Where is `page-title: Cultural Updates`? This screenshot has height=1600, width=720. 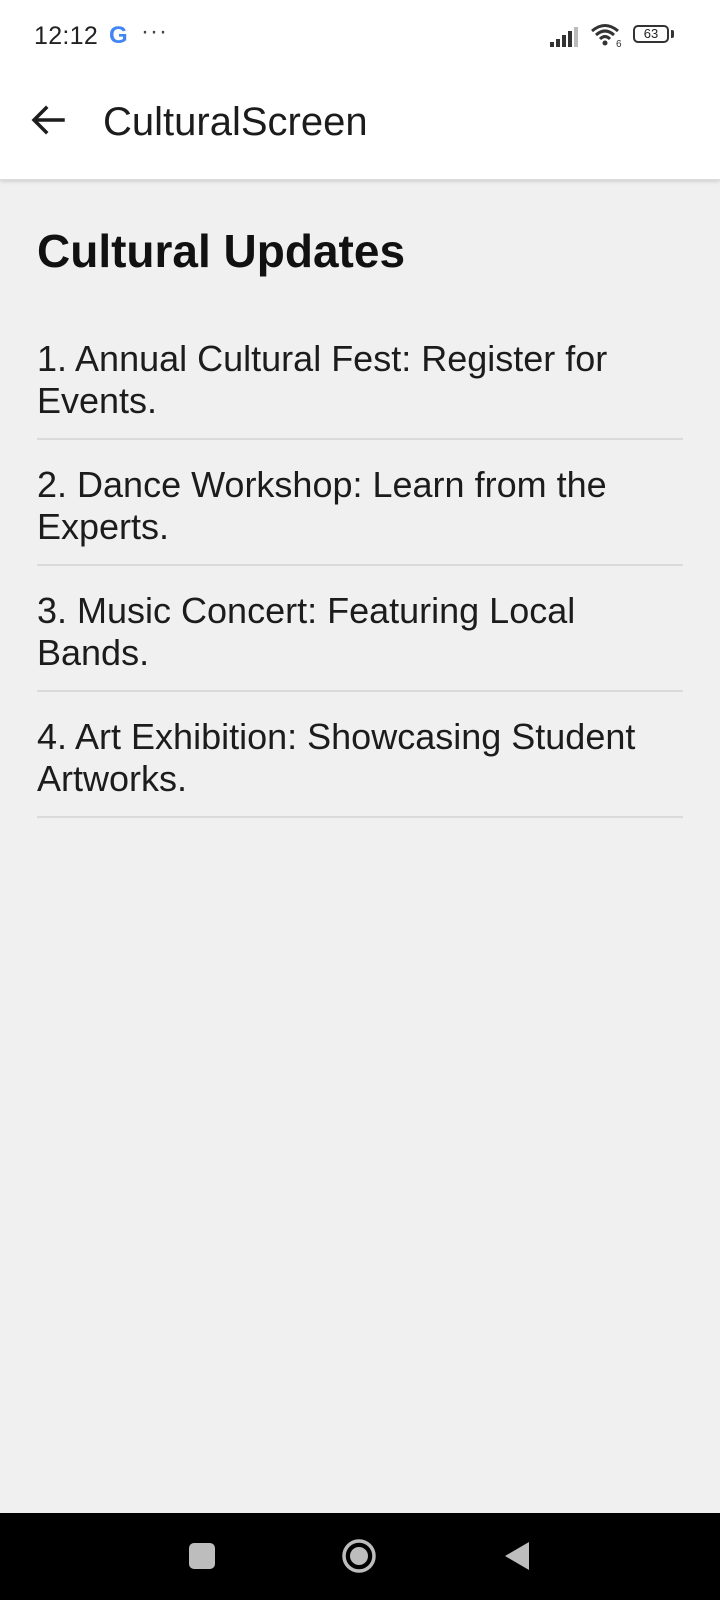 page-title: Cultural Updates is located at coordinates (221, 251).